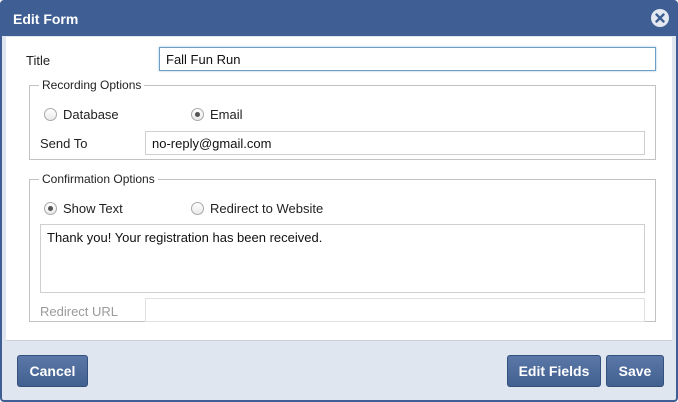 The width and height of the screenshot is (678, 402). I want to click on dialog-title: Edit Form, so click(46, 19).